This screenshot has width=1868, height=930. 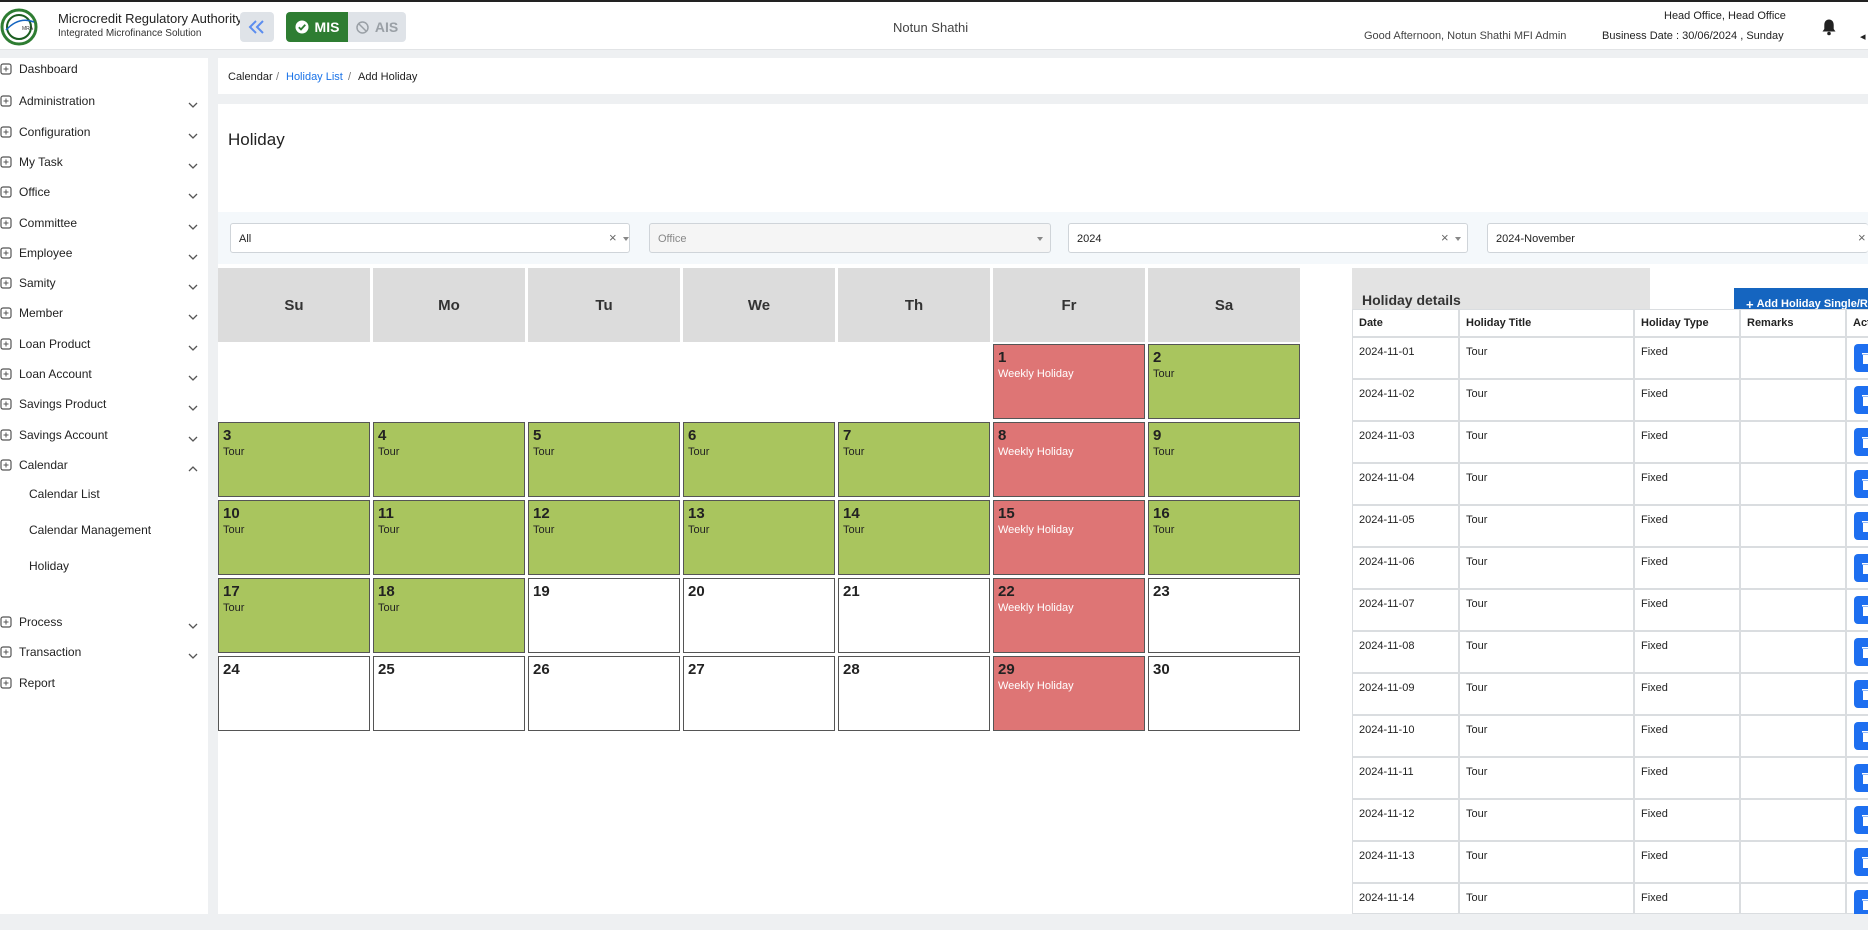 What do you see at coordinates (1069, 459) in the screenshot?
I see `calendar-day-cell: 8 Weekly Holiday` at bounding box center [1069, 459].